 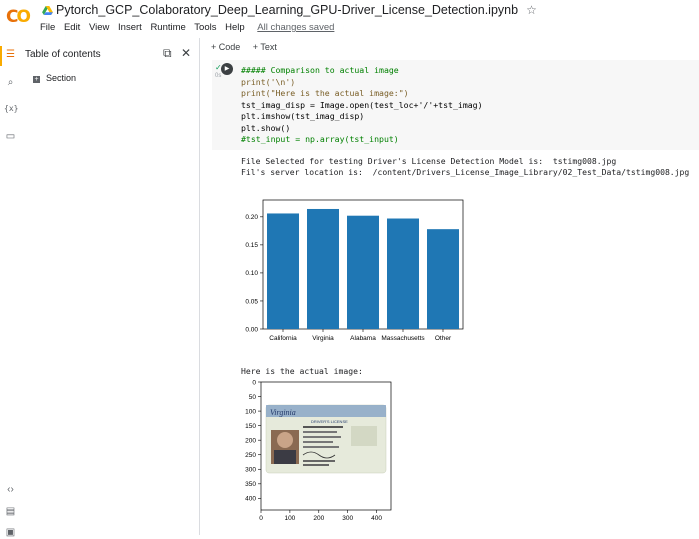 What do you see at coordinates (268, 81) in the screenshot?
I see `code-line: print('\n')` at bounding box center [268, 81].